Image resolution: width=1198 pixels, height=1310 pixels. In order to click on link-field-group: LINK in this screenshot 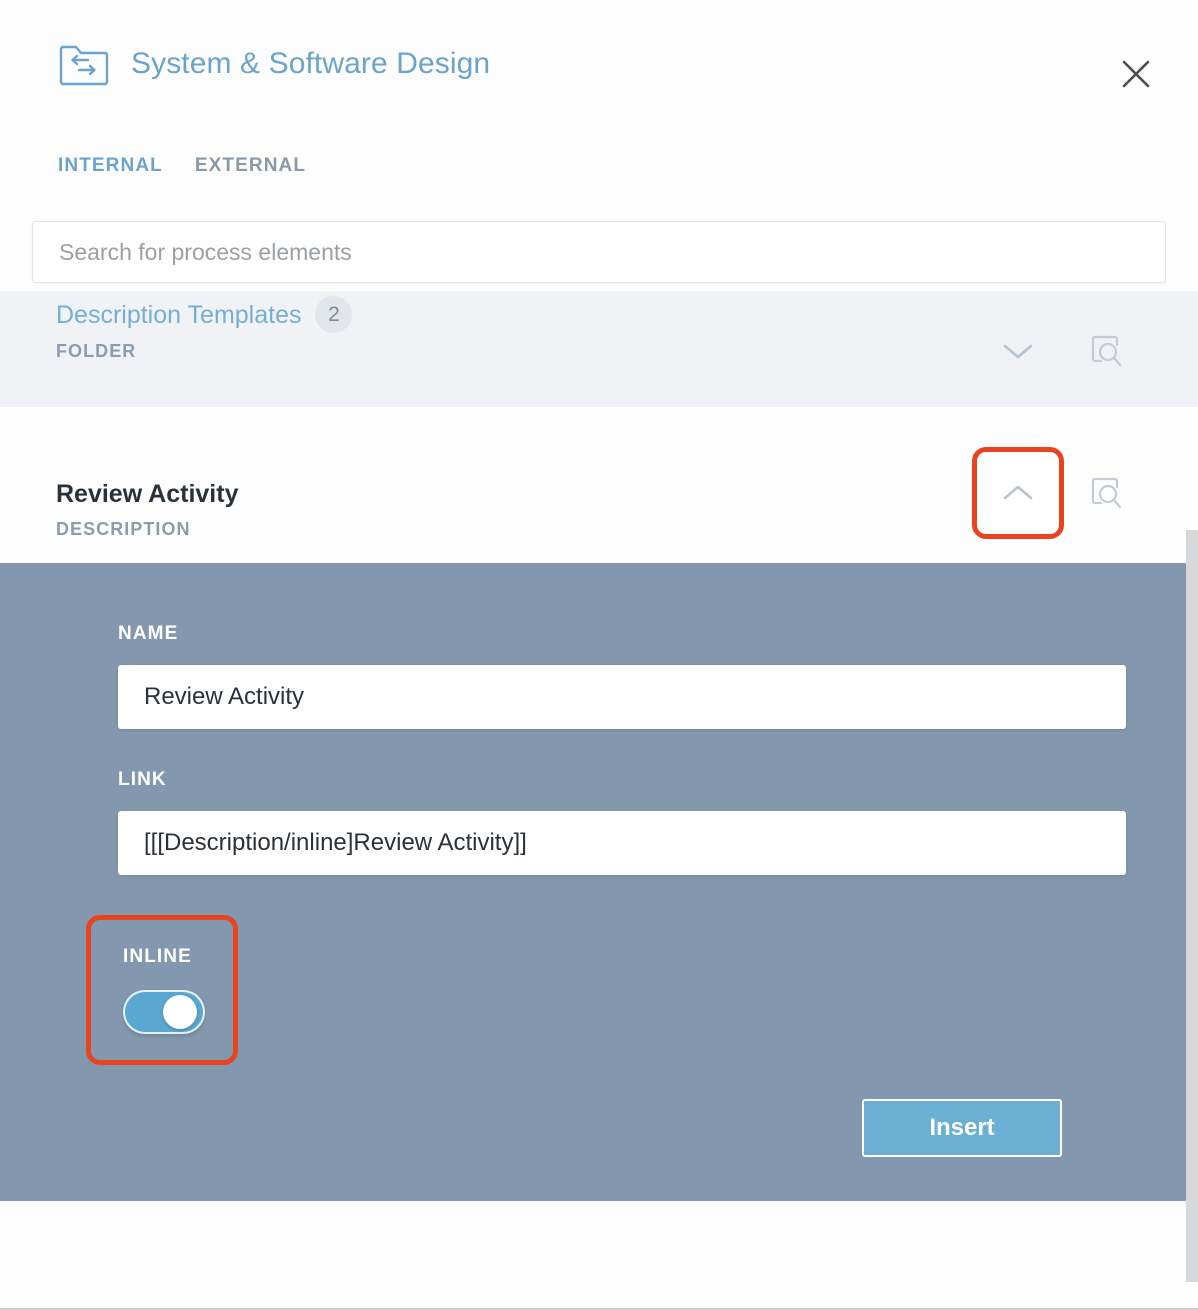, I will do `click(594, 822)`.